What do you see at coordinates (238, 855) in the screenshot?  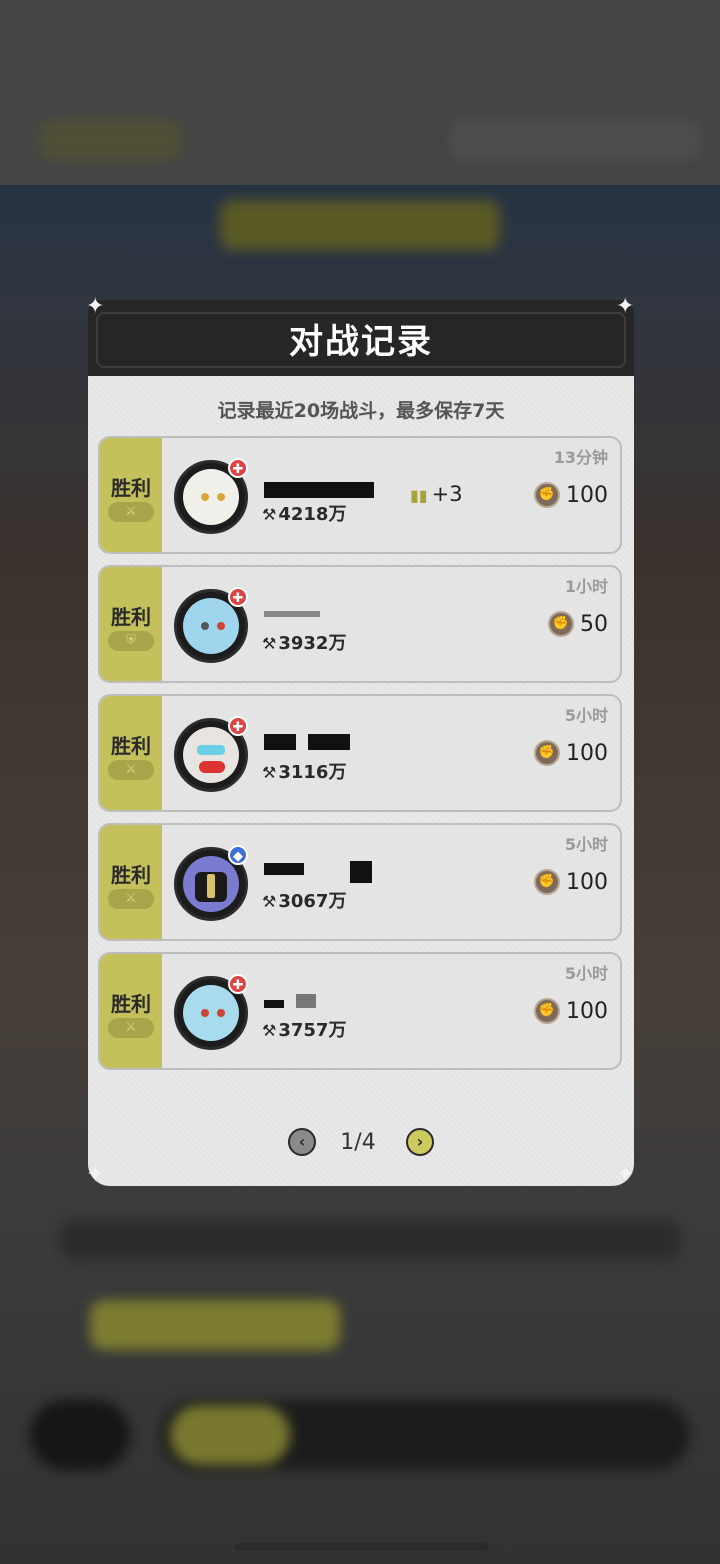 I see `element-badge-icon: ◆` at bounding box center [238, 855].